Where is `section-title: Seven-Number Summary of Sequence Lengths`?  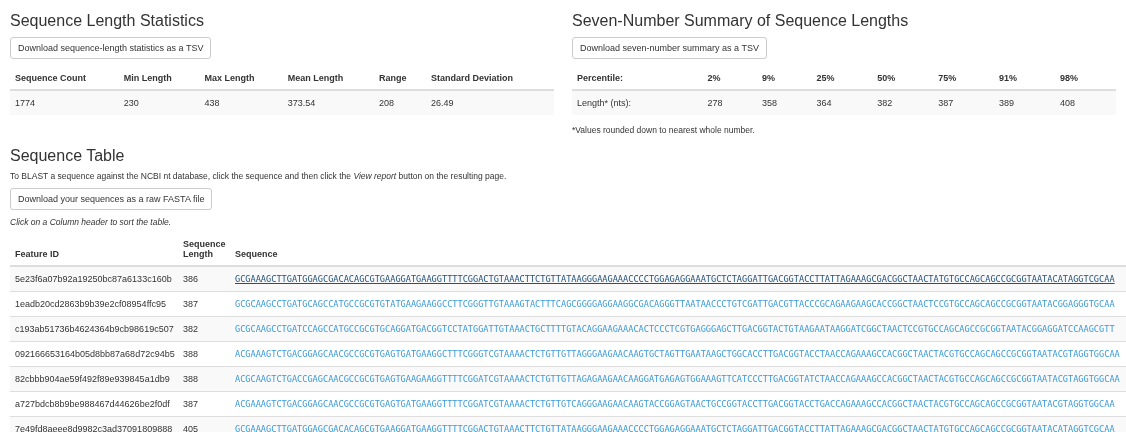
section-title: Seven-Number Summary of Sequence Lengths is located at coordinates (741, 21).